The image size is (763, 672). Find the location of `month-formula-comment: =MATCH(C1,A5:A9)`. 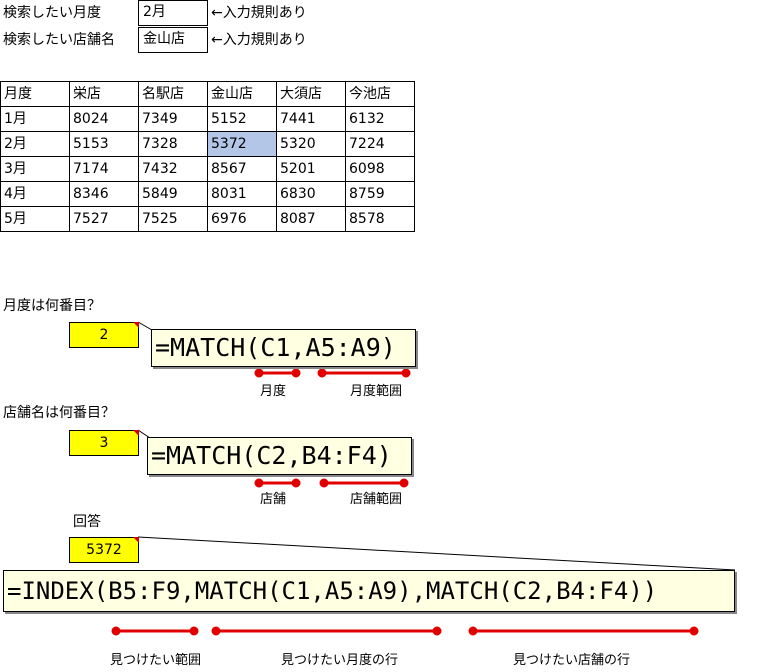

month-formula-comment: =MATCH(C1,A5:A9) is located at coordinates (283, 348).